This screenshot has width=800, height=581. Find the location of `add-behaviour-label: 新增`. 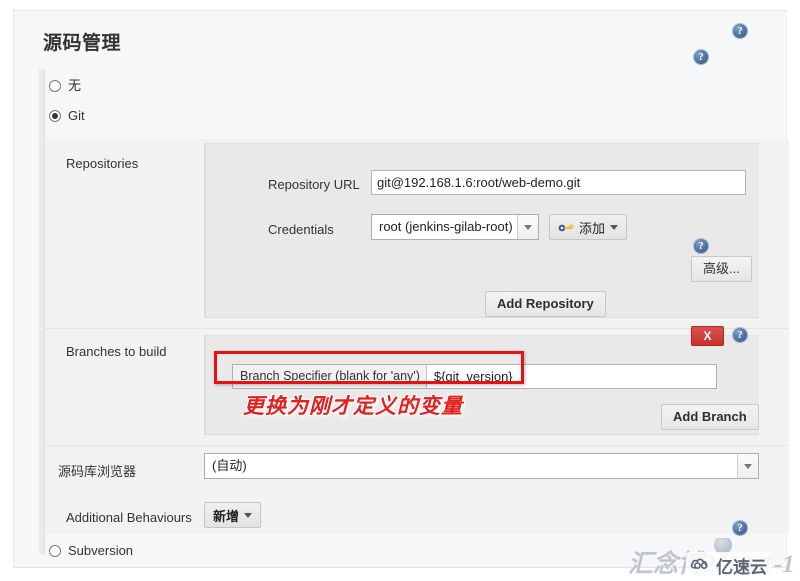

add-behaviour-label: 新增 is located at coordinates (226, 516).